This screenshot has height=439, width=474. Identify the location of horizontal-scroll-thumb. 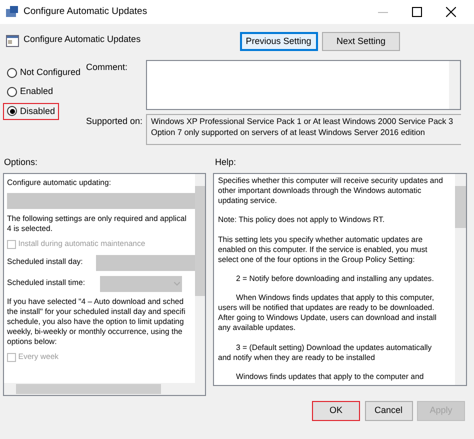
(88, 389).